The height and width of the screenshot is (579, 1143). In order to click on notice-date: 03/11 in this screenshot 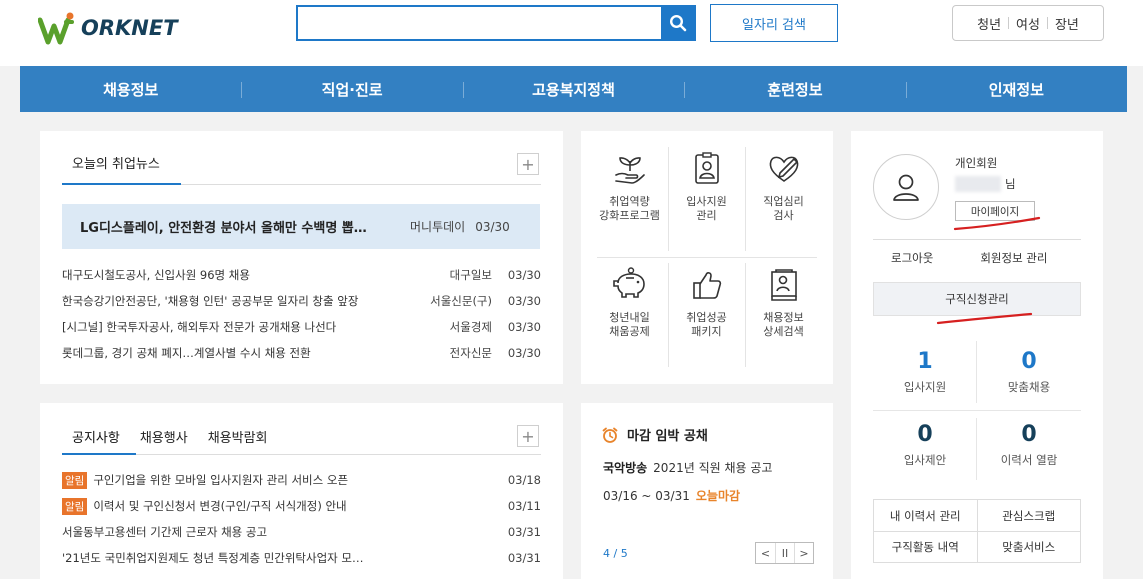, I will do `click(524, 506)`.